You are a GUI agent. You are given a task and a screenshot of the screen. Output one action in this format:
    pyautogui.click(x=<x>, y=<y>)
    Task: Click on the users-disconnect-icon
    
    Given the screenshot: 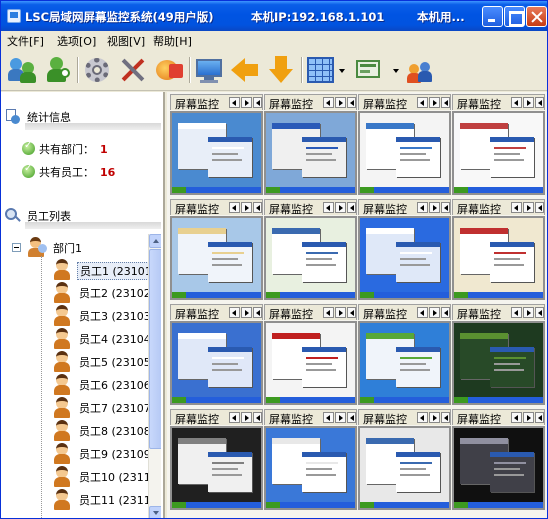 What is the action you would take?
    pyautogui.click(x=58, y=70)
    